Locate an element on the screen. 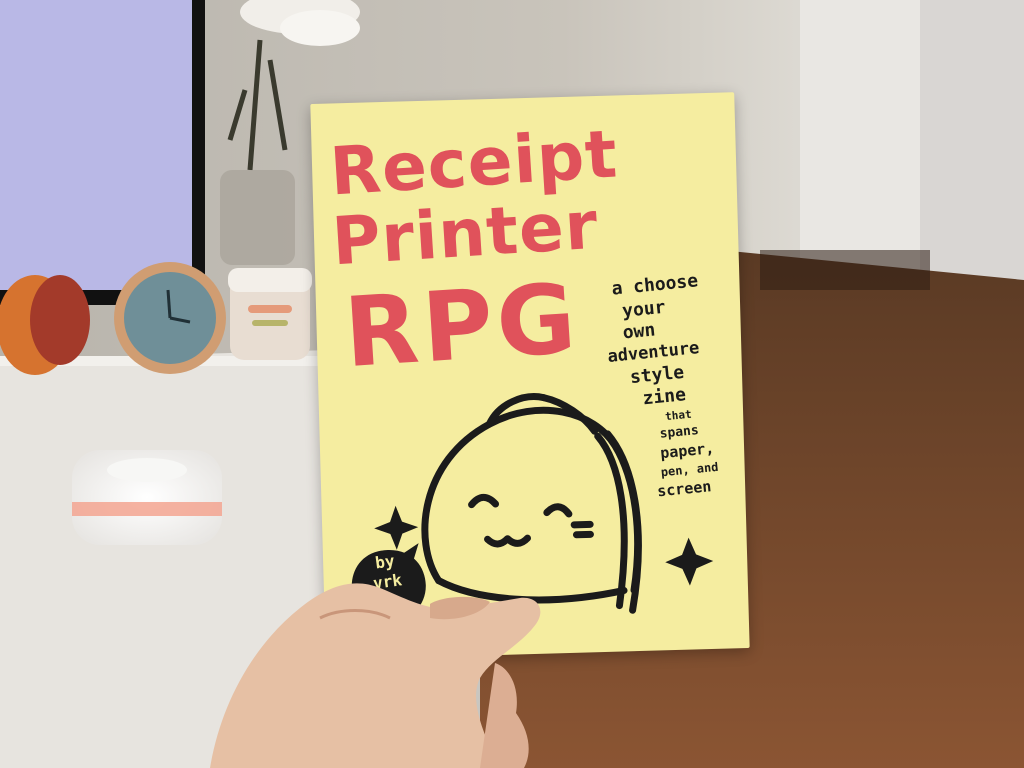 The image size is (1024, 768). title-line-3: RPG is located at coordinates (462, 326).